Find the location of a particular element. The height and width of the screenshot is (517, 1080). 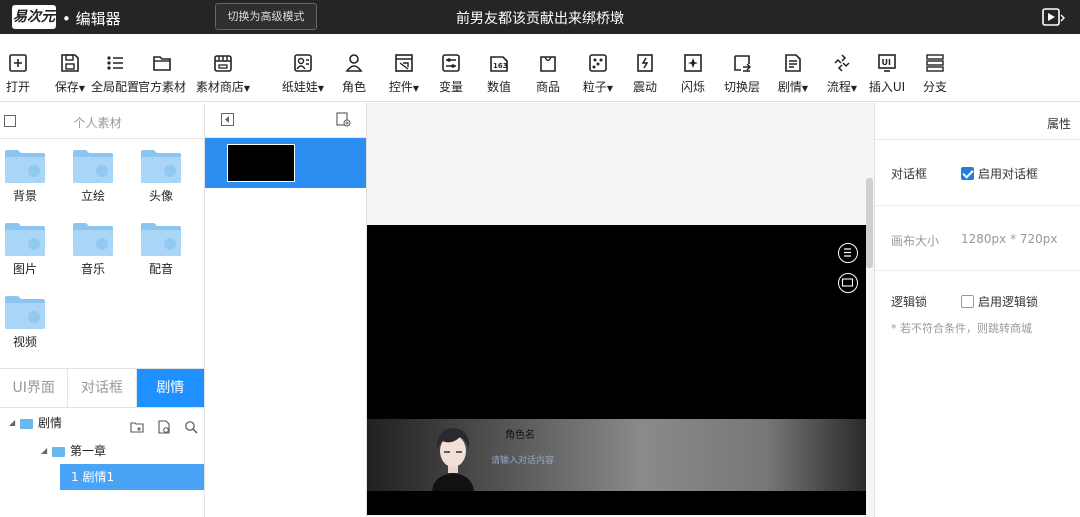

list-menu-icon is located at coordinates (848, 253).